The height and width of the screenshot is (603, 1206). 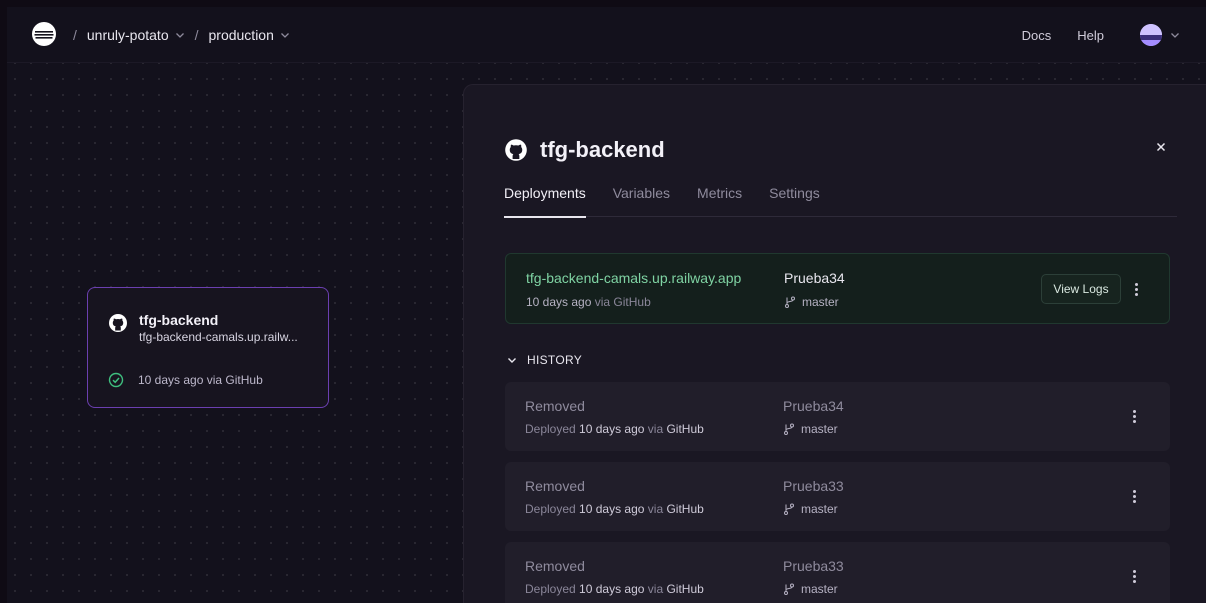 I want to click on deployment-source: via GitHub, so click(x=622, y=302).